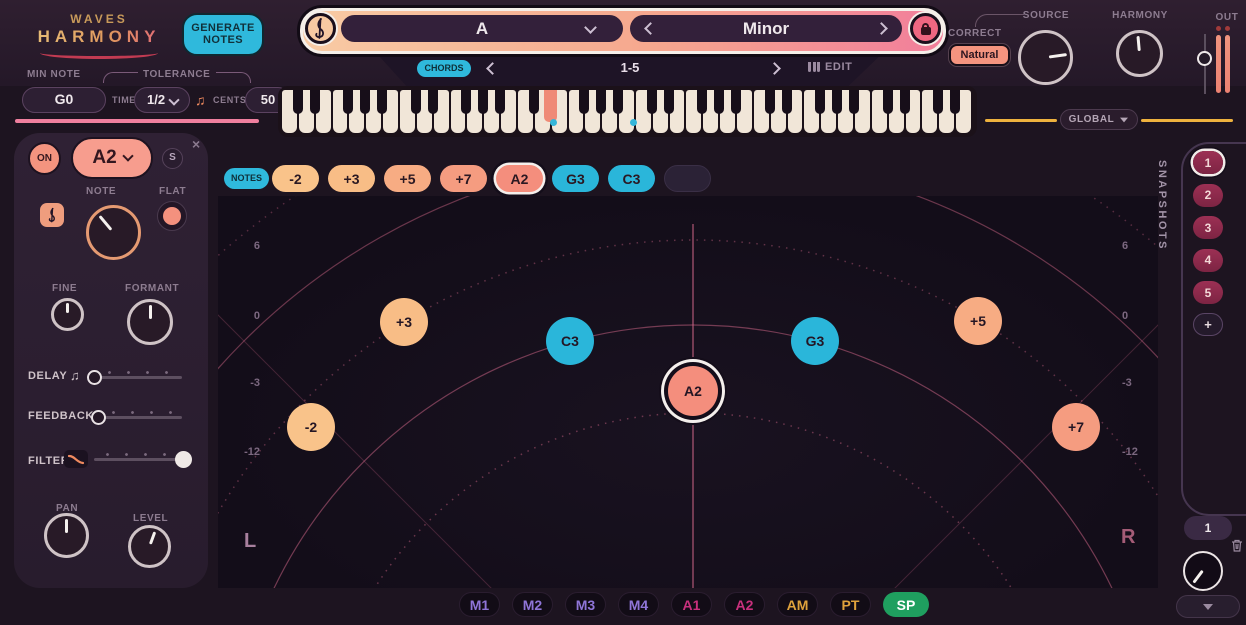 The image size is (1246, 625). What do you see at coordinates (570, 341) in the screenshot?
I see `radar-node-C3: C3` at bounding box center [570, 341].